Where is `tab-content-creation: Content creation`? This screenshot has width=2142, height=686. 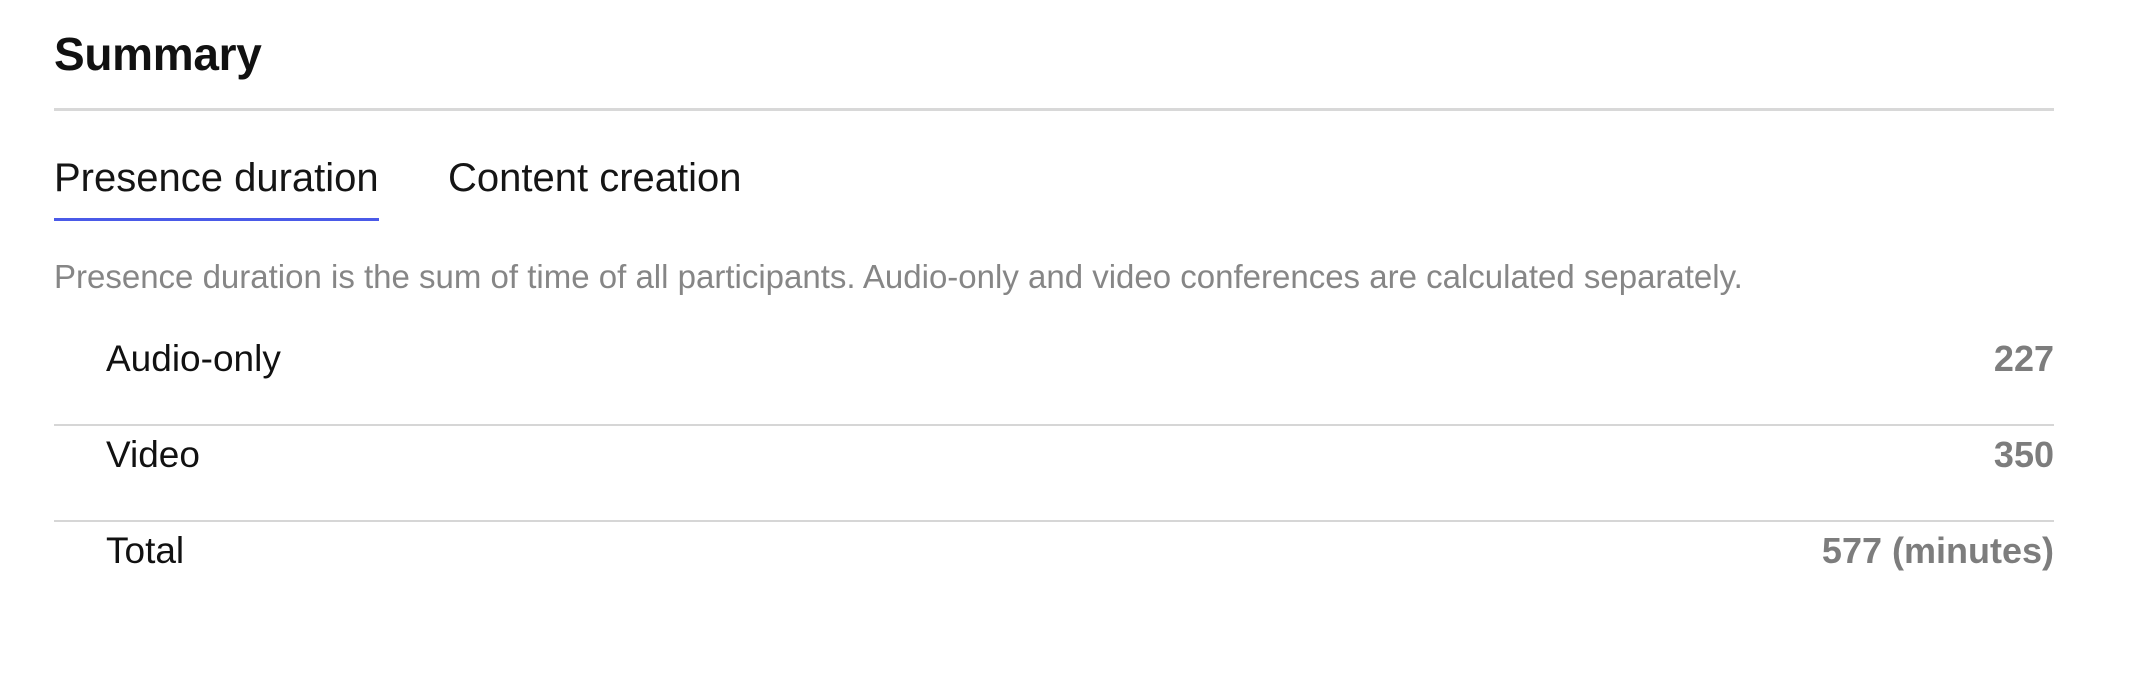
tab-content-creation: Content creation is located at coordinates (595, 178).